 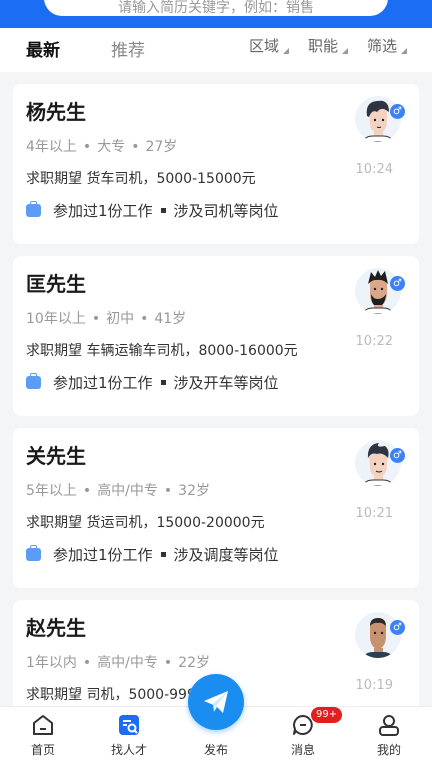 What do you see at coordinates (374, 341) in the screenshot?
I see `update-time: 10:22` at bounding box center [374, 341].